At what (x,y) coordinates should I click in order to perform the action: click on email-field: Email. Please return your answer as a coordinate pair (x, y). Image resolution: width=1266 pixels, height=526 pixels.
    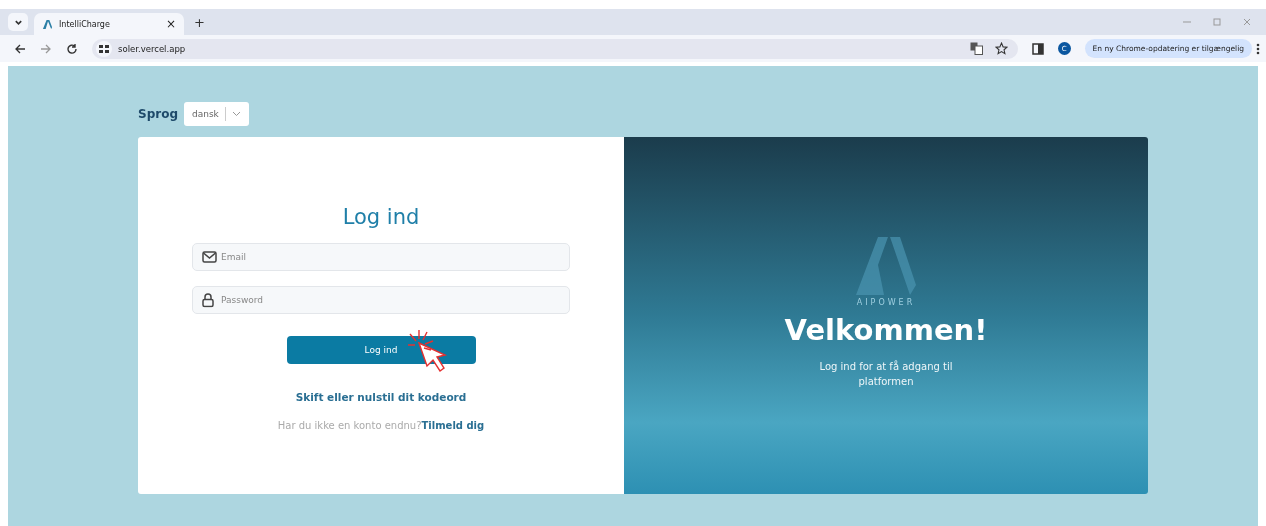
    Looking at the image, I should click on (381, 257).